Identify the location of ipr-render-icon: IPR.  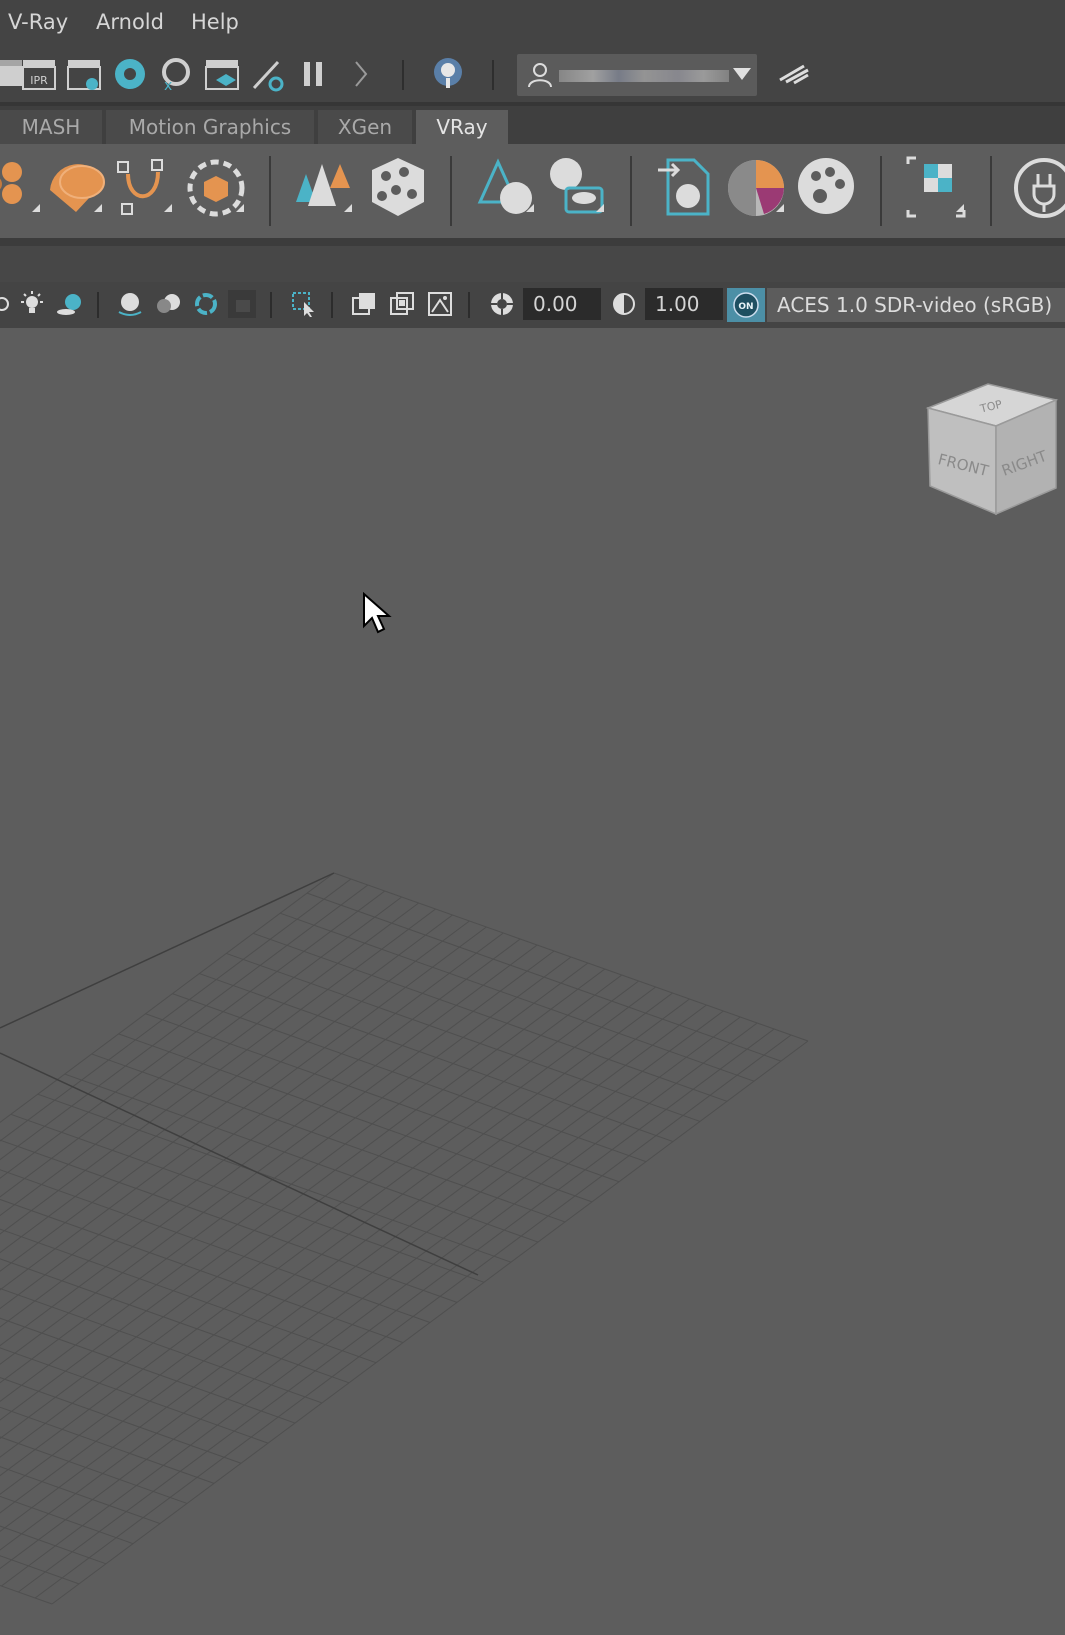
(39, 74).